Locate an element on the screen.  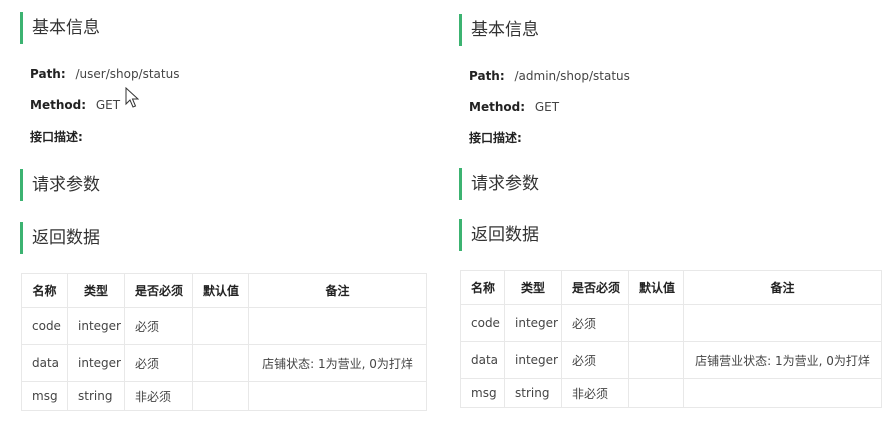
path-field: Path: /user/shop/status is located at coordinates (104, 74).